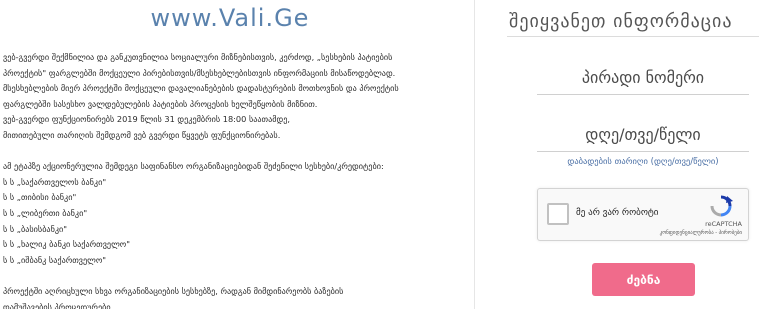 The height and width of the screenshot is (309, 759). I want to click on birthdate-hint: დაბადების თარიღი (დღე/თვე/წელი), so click(643, 162).